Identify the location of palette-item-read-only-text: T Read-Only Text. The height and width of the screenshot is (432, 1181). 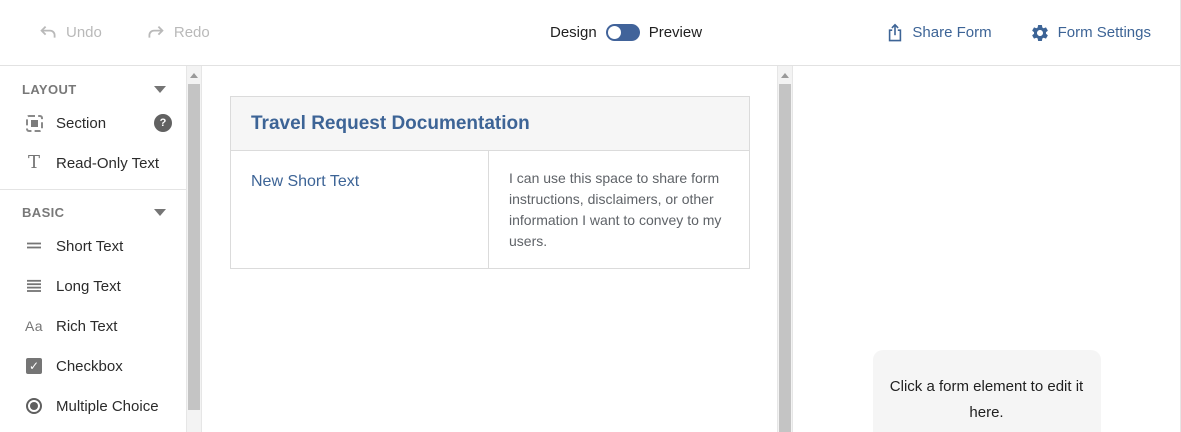
(93, 163).